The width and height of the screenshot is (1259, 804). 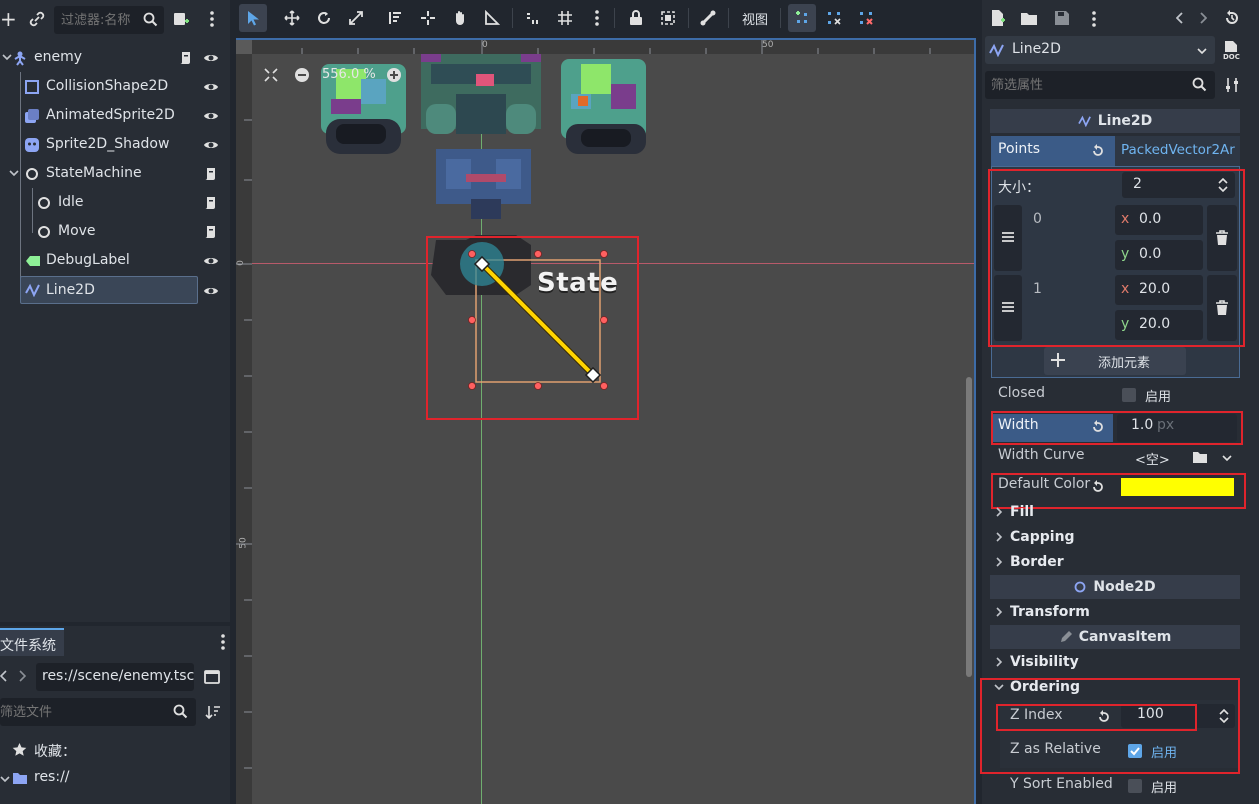 What do you see at coordinates (37, 19) in the screenshot?
I see `link-icon` at bounding box center [37, 19].